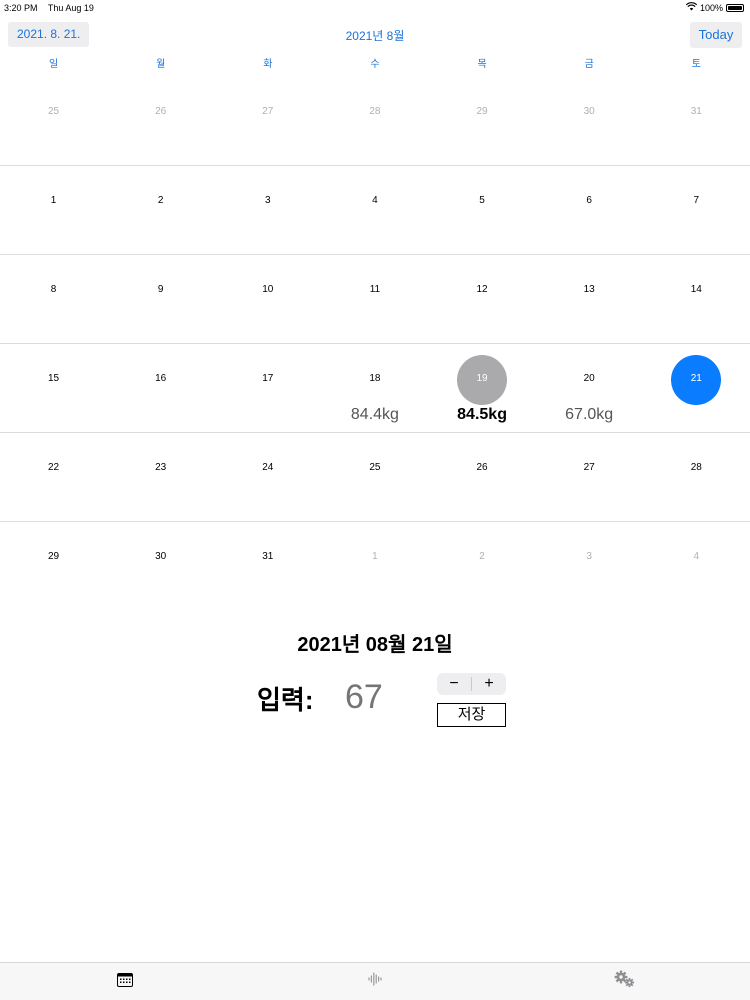  Describe the element at coordinates (53, 64) in the screenshot. I see `weekday-label: 일` at that location.